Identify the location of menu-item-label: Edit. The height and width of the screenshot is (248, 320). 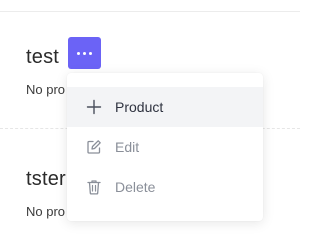
(127, 147).